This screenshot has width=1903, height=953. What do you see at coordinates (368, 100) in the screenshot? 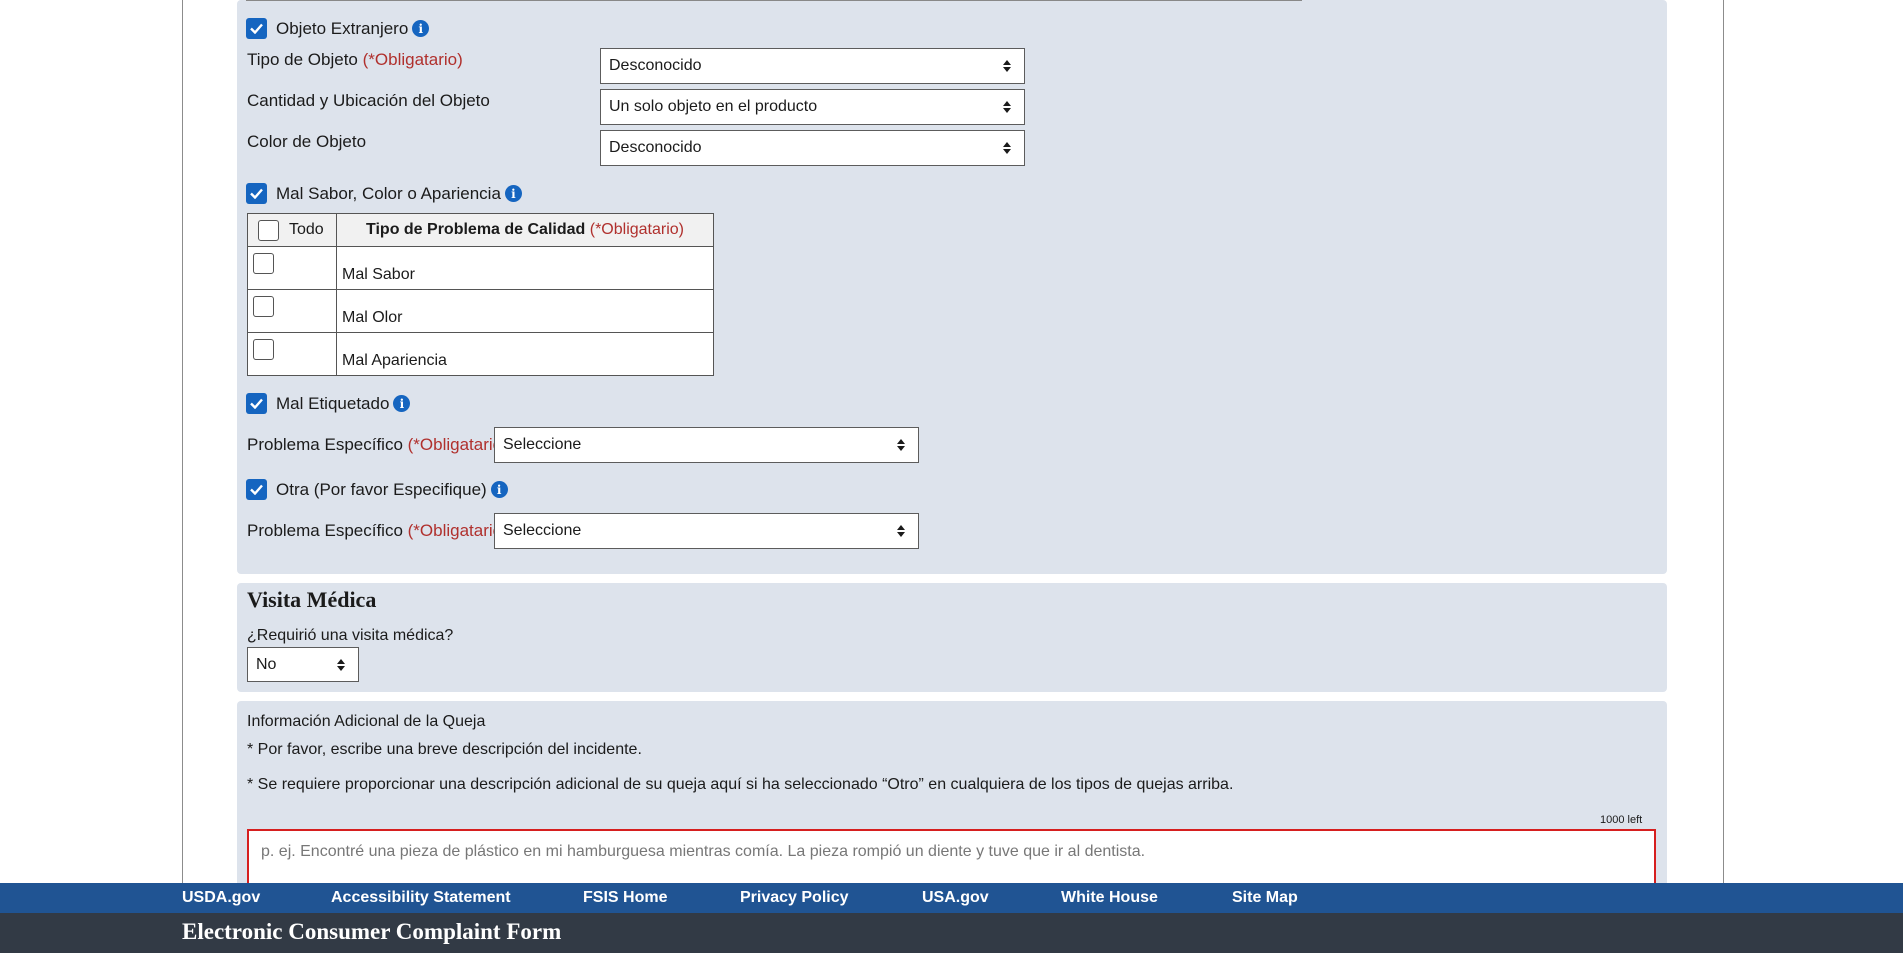
I see `object-quantity-label: Cantidad y Ubicación del Objeto` at bounding box center [368, 100].